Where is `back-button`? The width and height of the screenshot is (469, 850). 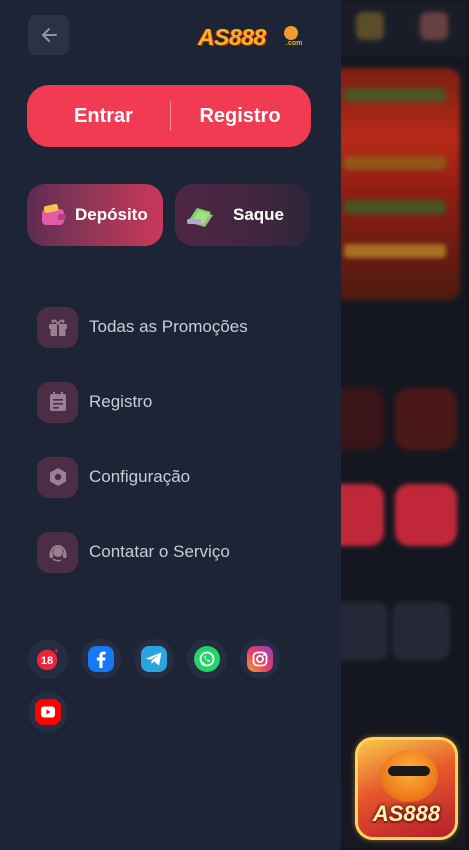
back-button is located at coordinates (48, 35).